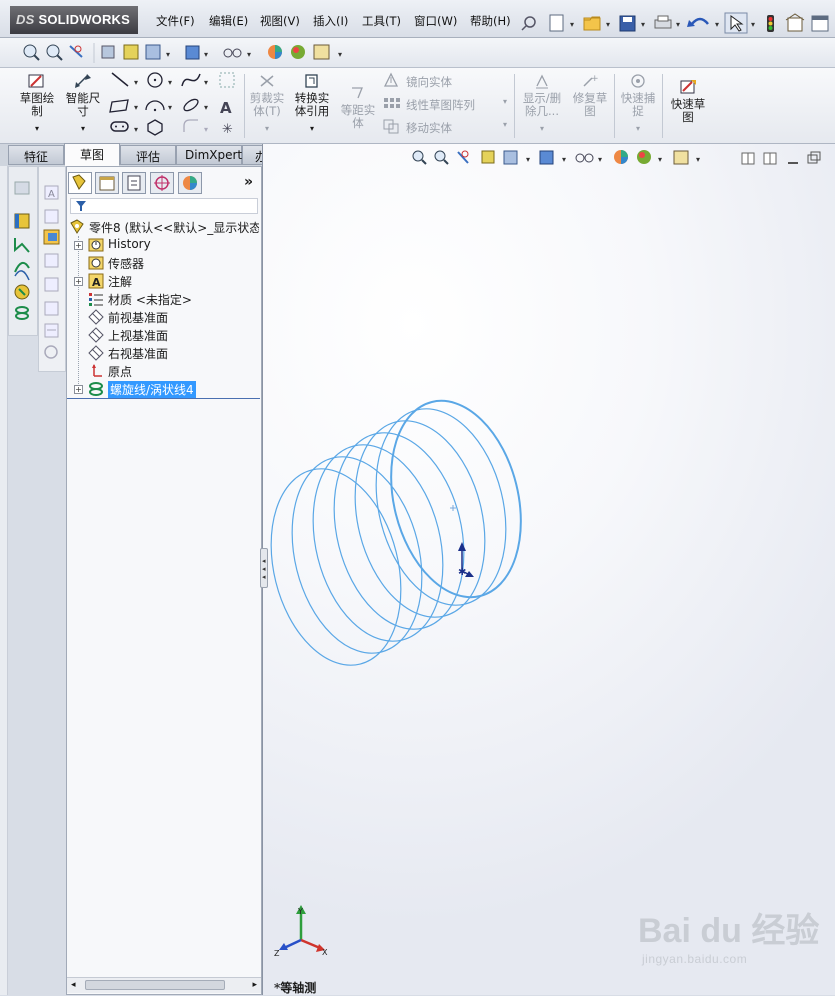 The width and height of the screenshot is (835, 996). Describe the element at coordinates (820, 23) in the screenshot. I see `window-options-icon` at that location.